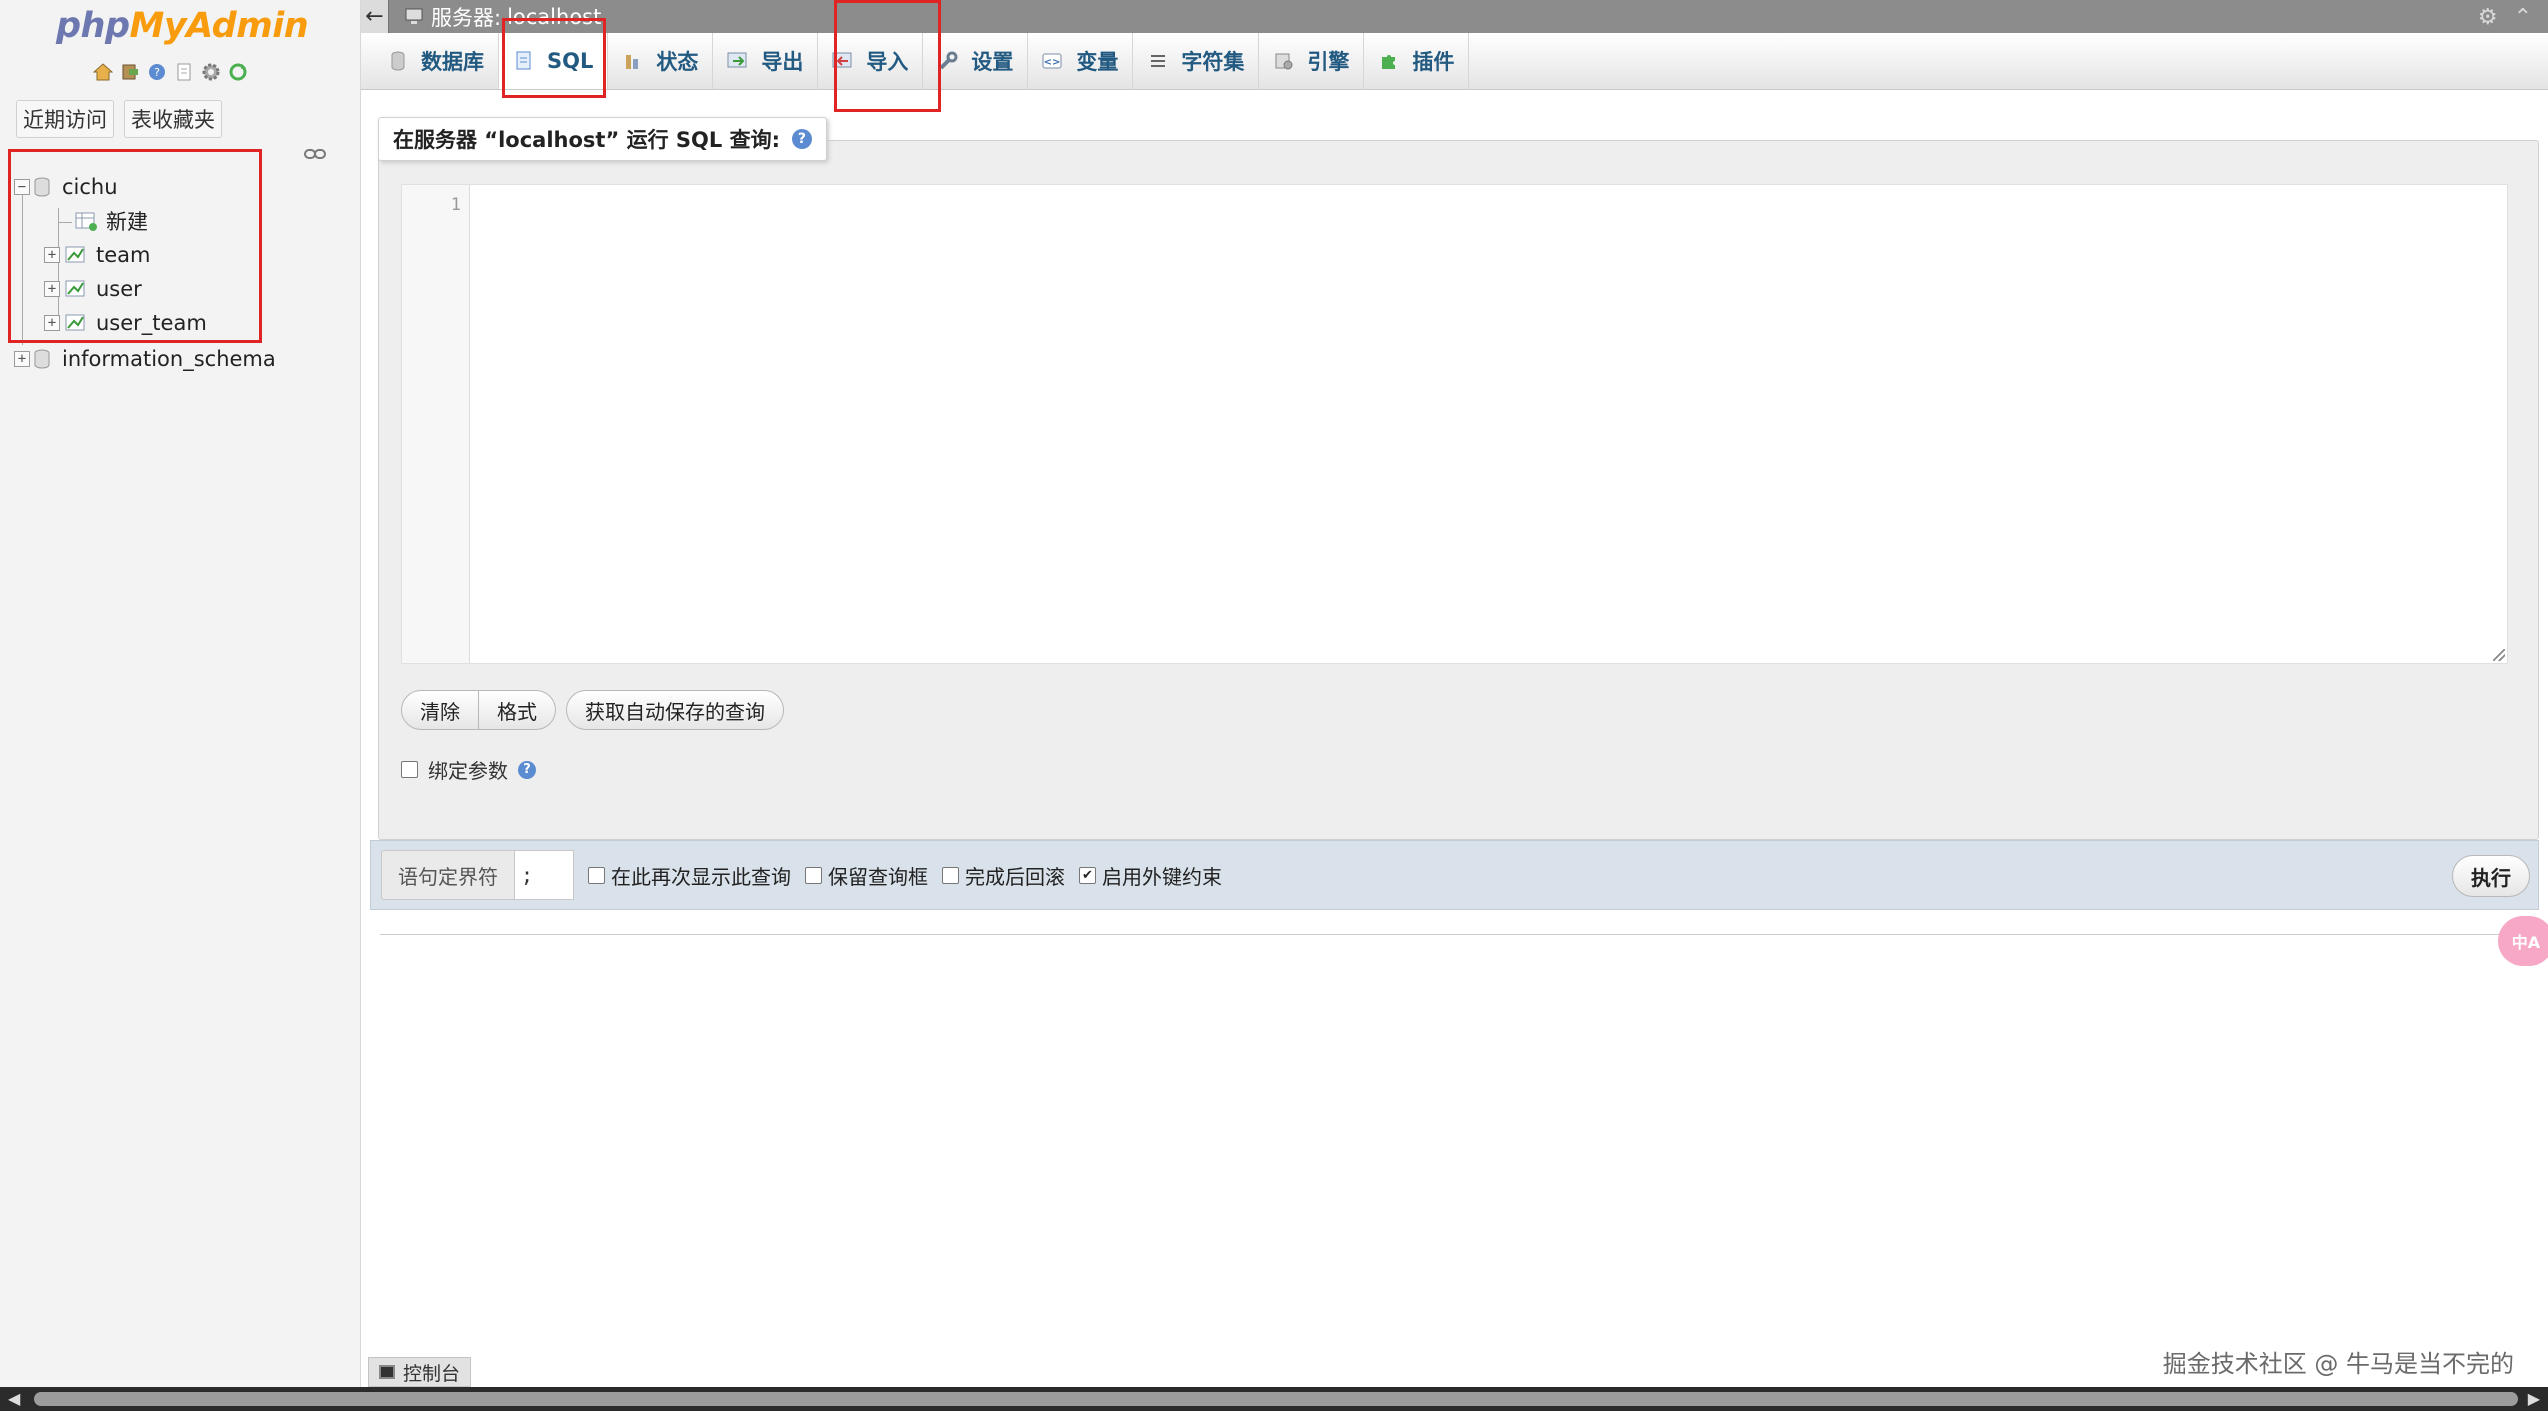 This screenshot has height=1411, width=2548. I want to click on tab-status: 状态, so click(661, 61).